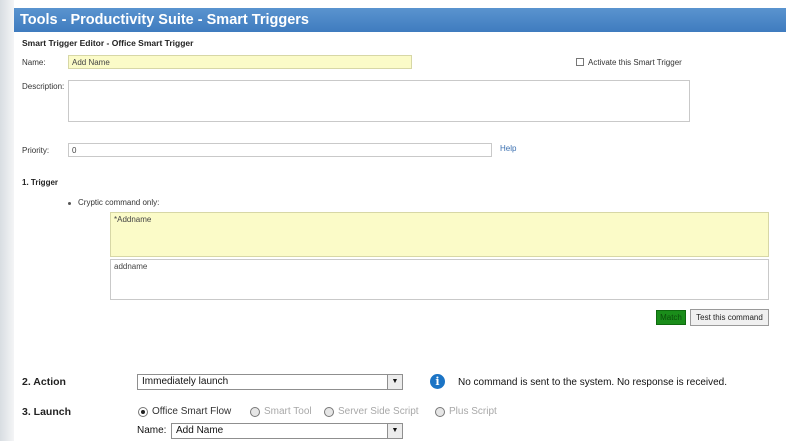 Image resolution: width=792 pixels, height=441 pixels. Describe the element at coordinates (580, 62) in the screenshot. I see `activate-checkbox-icon` at that location.